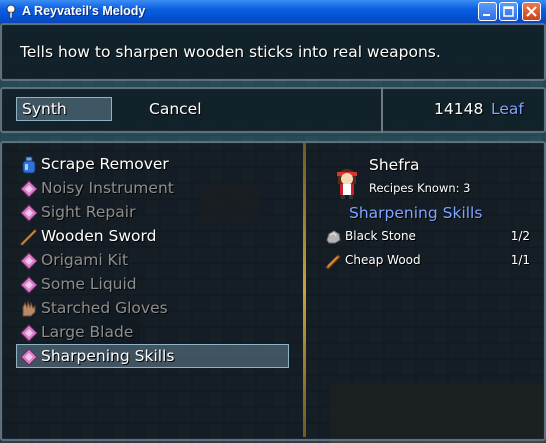 The width and height of the screenshot is (546, 443). I want to click on close-button, so click(531, 11).